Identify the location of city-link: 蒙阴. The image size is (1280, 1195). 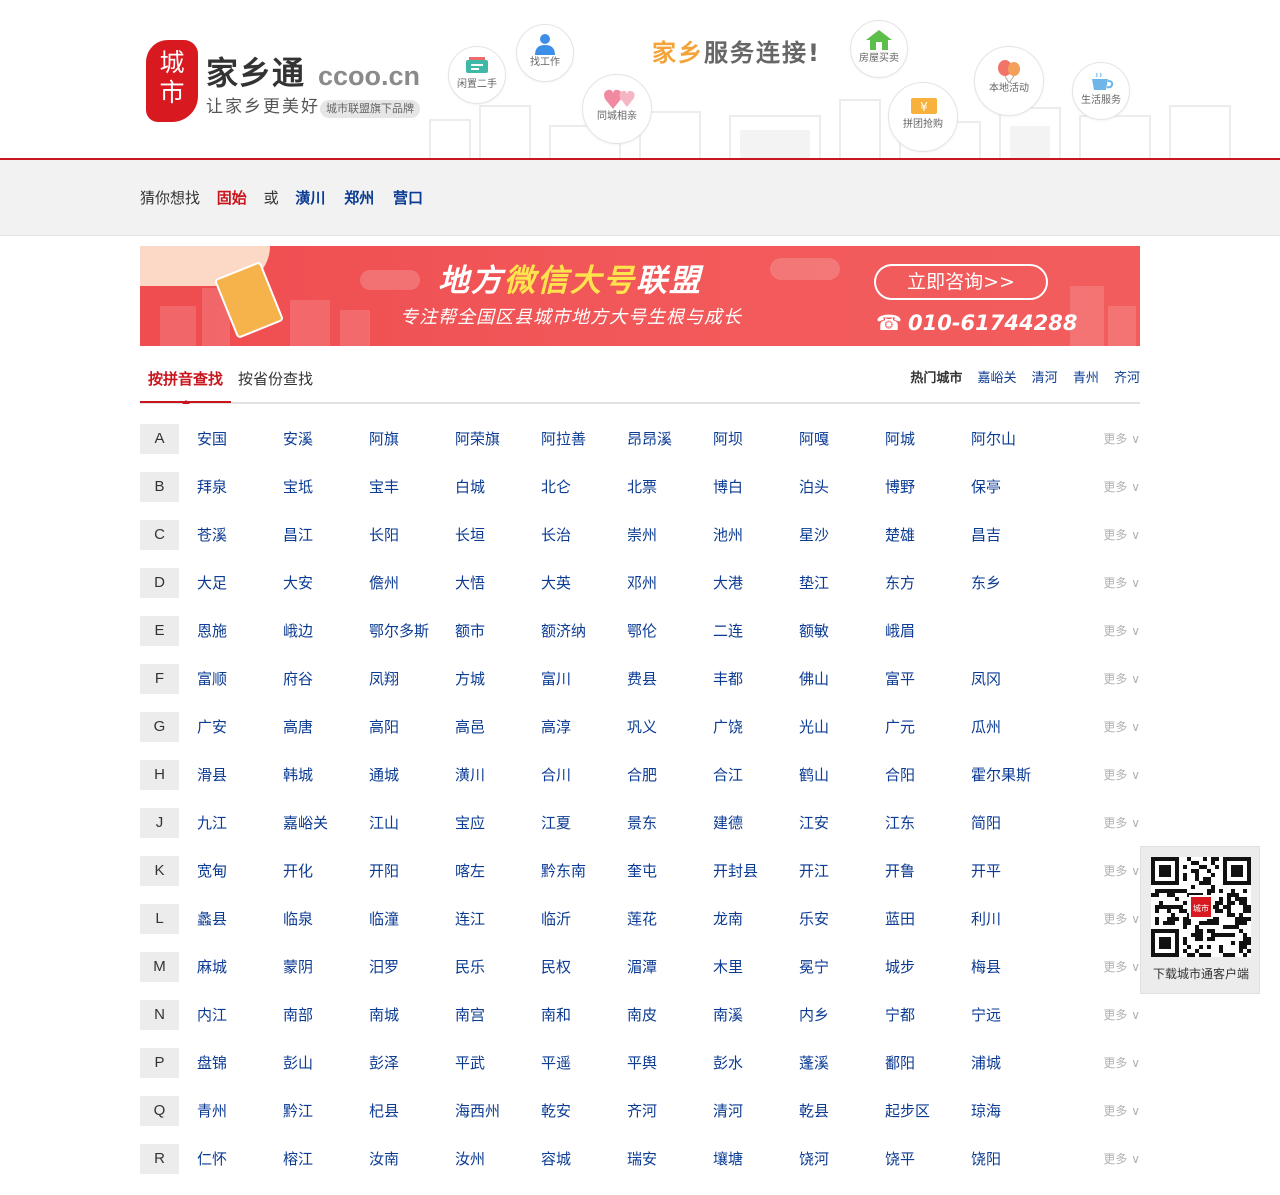
(298, 967).